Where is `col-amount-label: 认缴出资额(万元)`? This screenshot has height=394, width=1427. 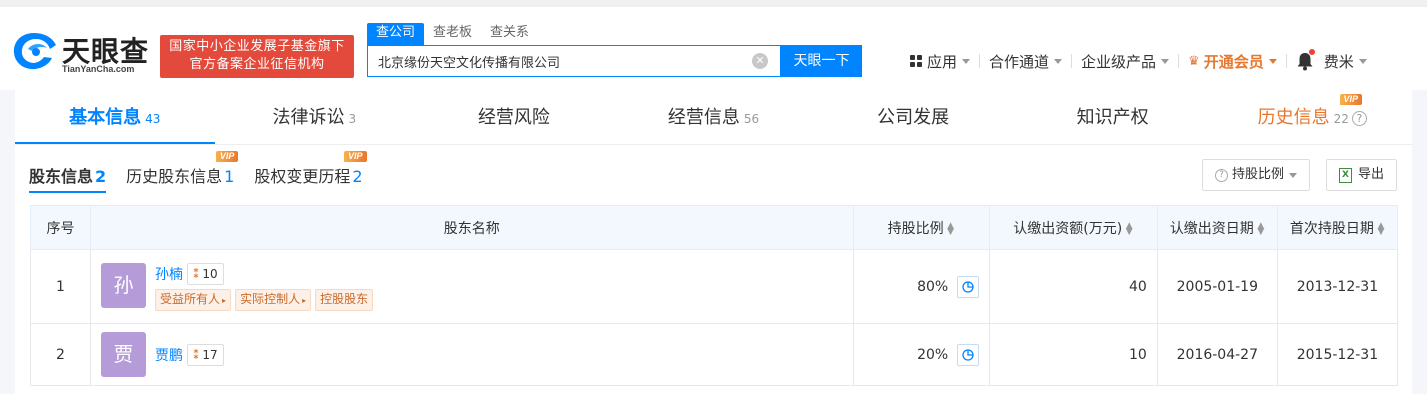 col-amount-label: 认缴出资额(万元) is located at coordinates (1068, 228).